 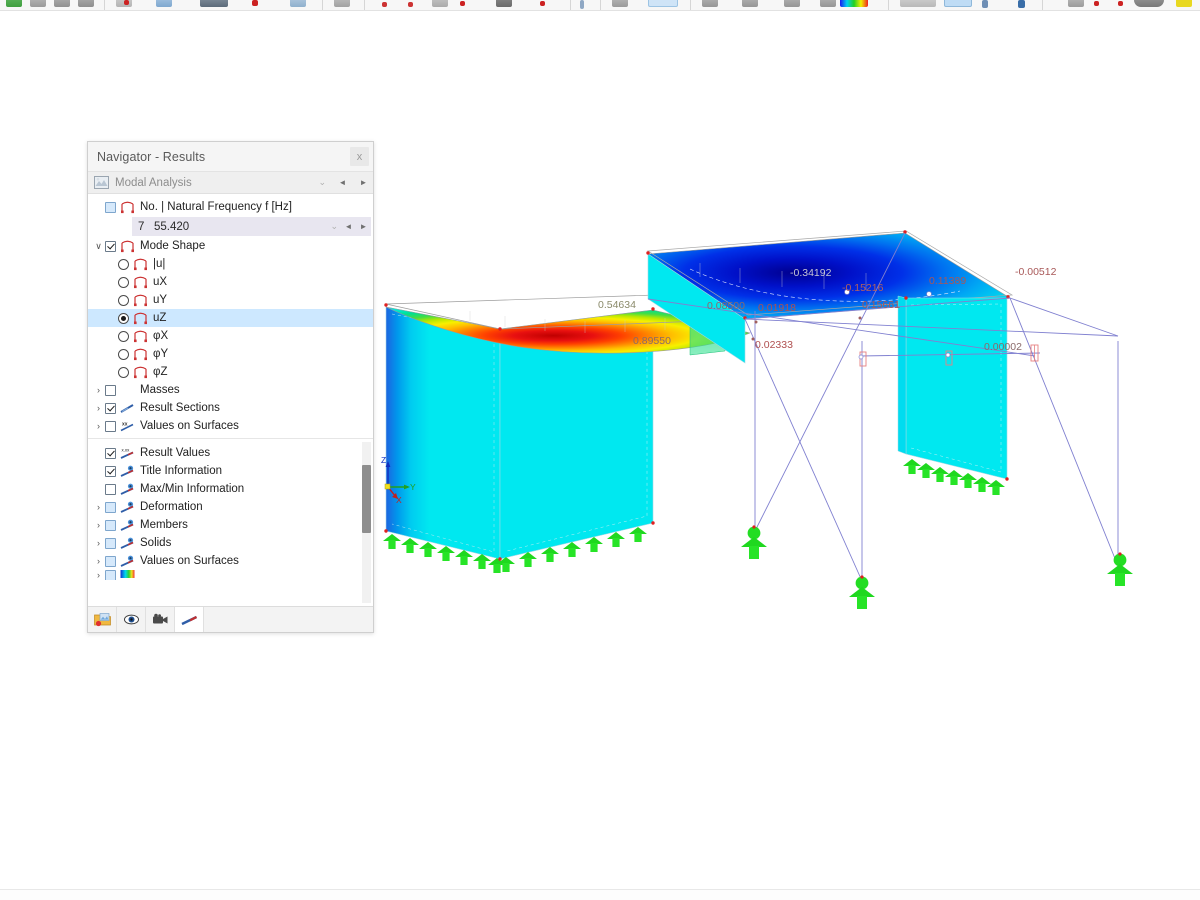 What do you see at coordinates (160, 619) in the screenshot?
I see `camera-navigator-tab` at bounding box center [160, 619].